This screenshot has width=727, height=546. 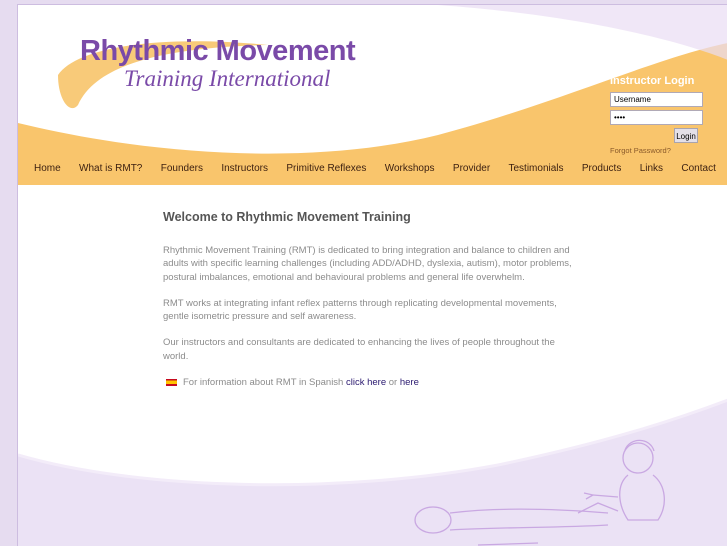 What do you see at coordinates (244, 170) in the screenshot?
I see `nav-instructors: Instructors` at bounding box center [244, 170].